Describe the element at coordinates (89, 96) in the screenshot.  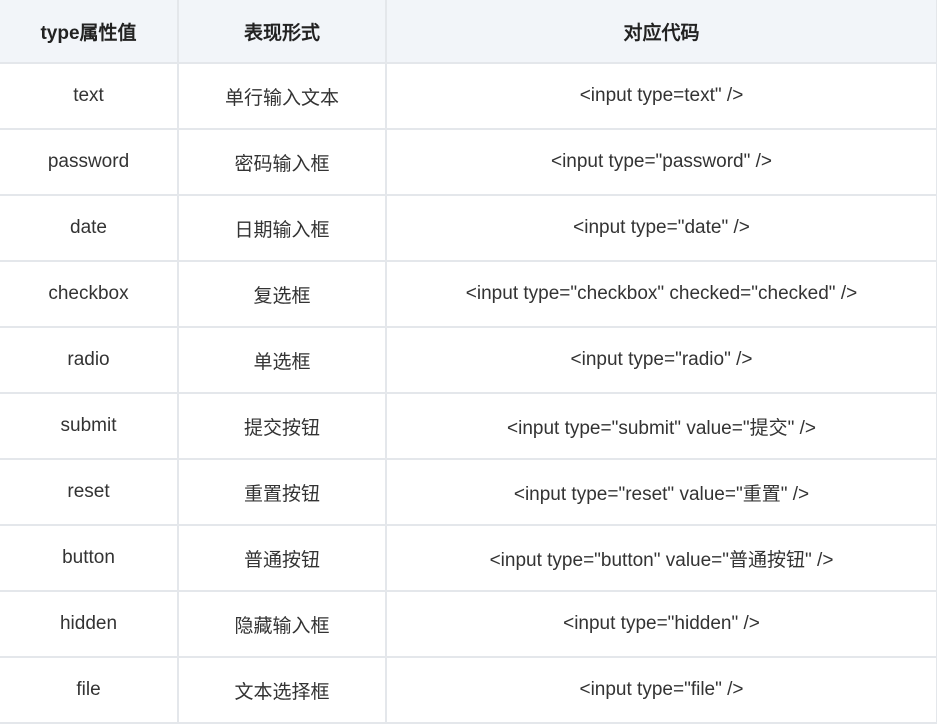
I see `cell-type: text` at that location.